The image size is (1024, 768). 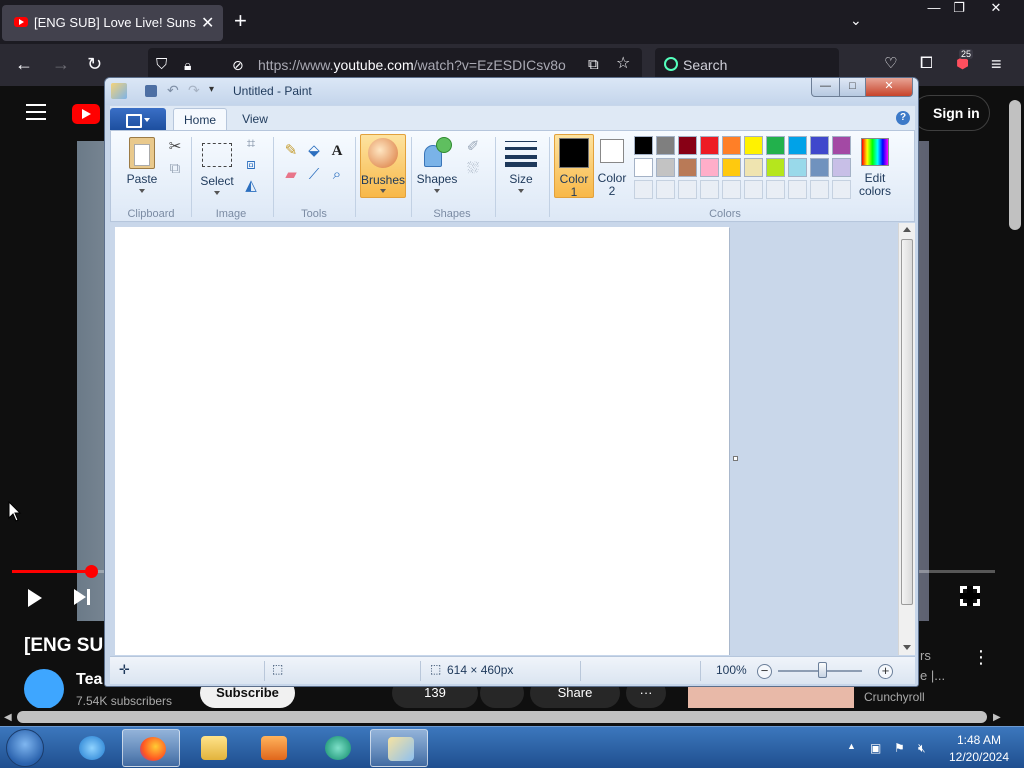 I want to click on clock-date: 12/20/2024, so click(x=979, y=757).